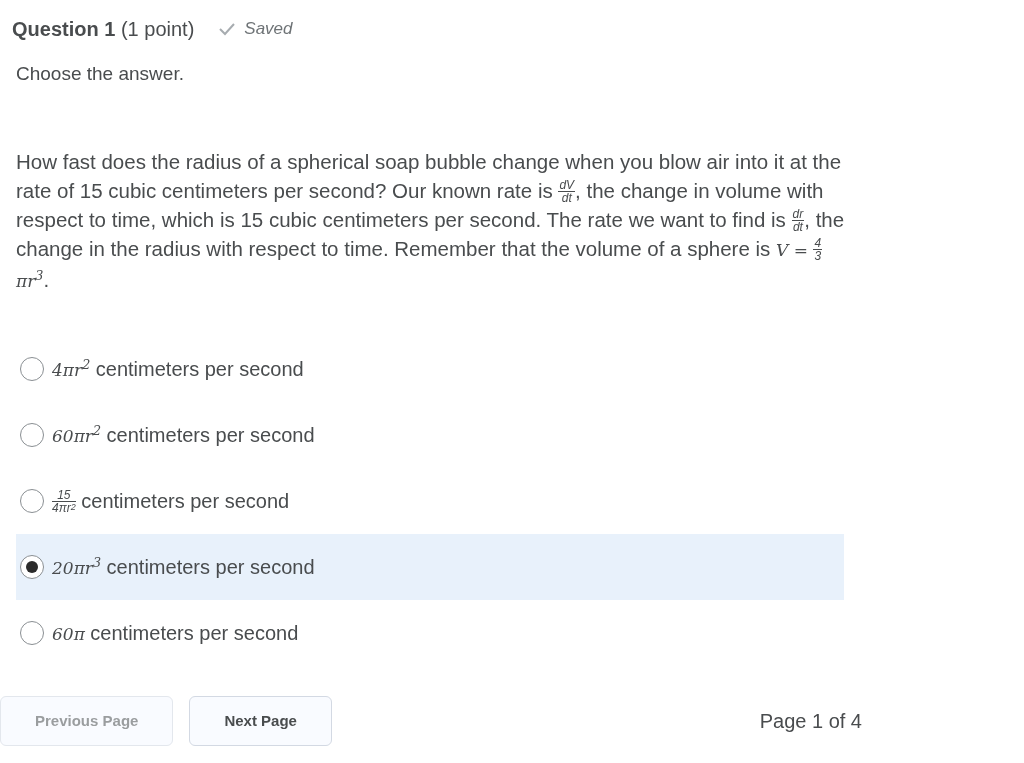  What do you see at coordinates (178, 368) in the screenshot?
I see `option-label: 4πr$^{2}$ centimeters per second` at bounding box center [178, 368].